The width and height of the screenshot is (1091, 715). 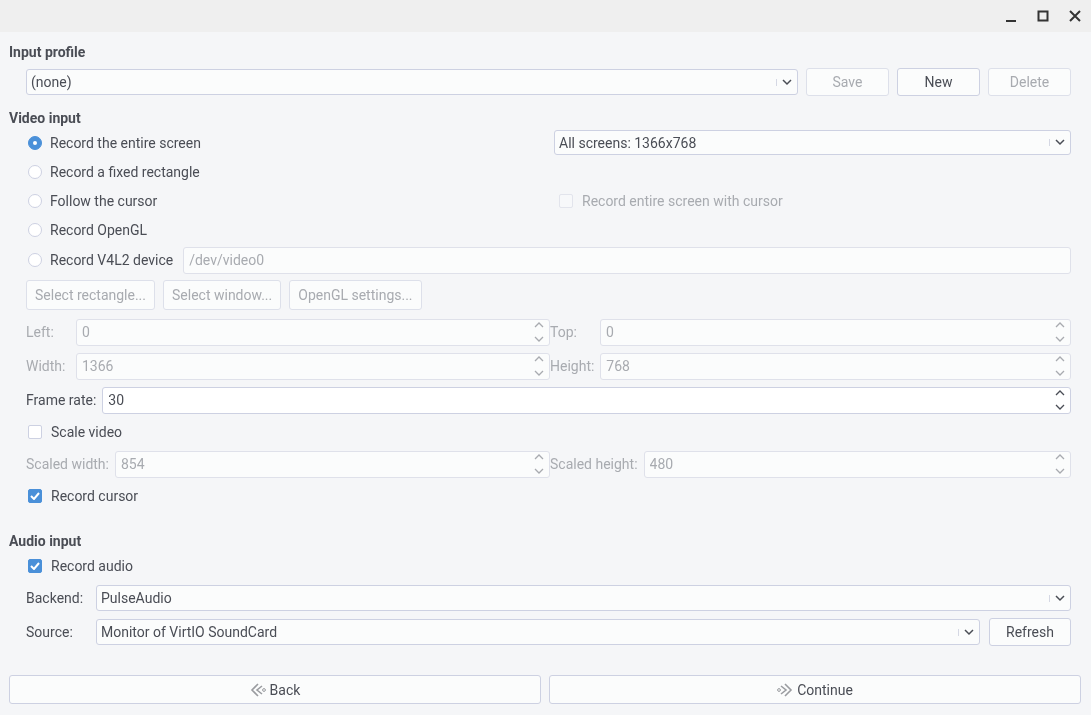 What do you see at coordinates (125, 171) in the screenshot?
I see `radio-label: Record a fixed rectangle` at bounding box center [125, 171].